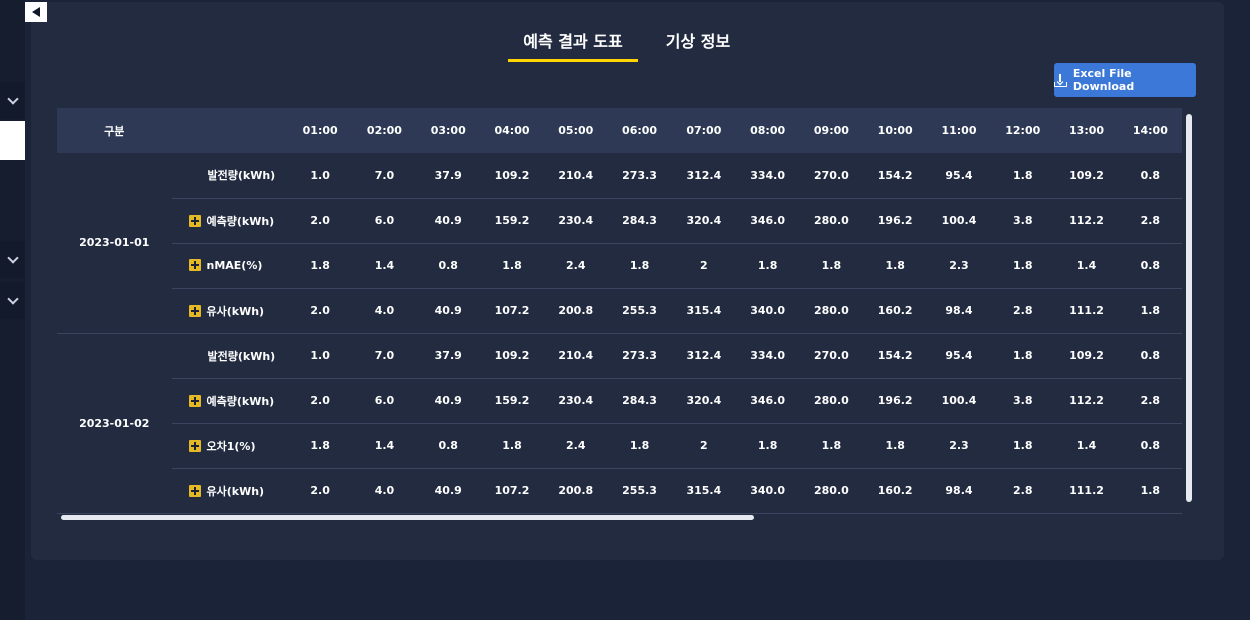 Image resolution: width=1250 pixels, height=620 pixels. What do you see at coordinates (384, 266) in the screenshot?
I see `table-cell: 1.4` at bounding box center [384, 266].